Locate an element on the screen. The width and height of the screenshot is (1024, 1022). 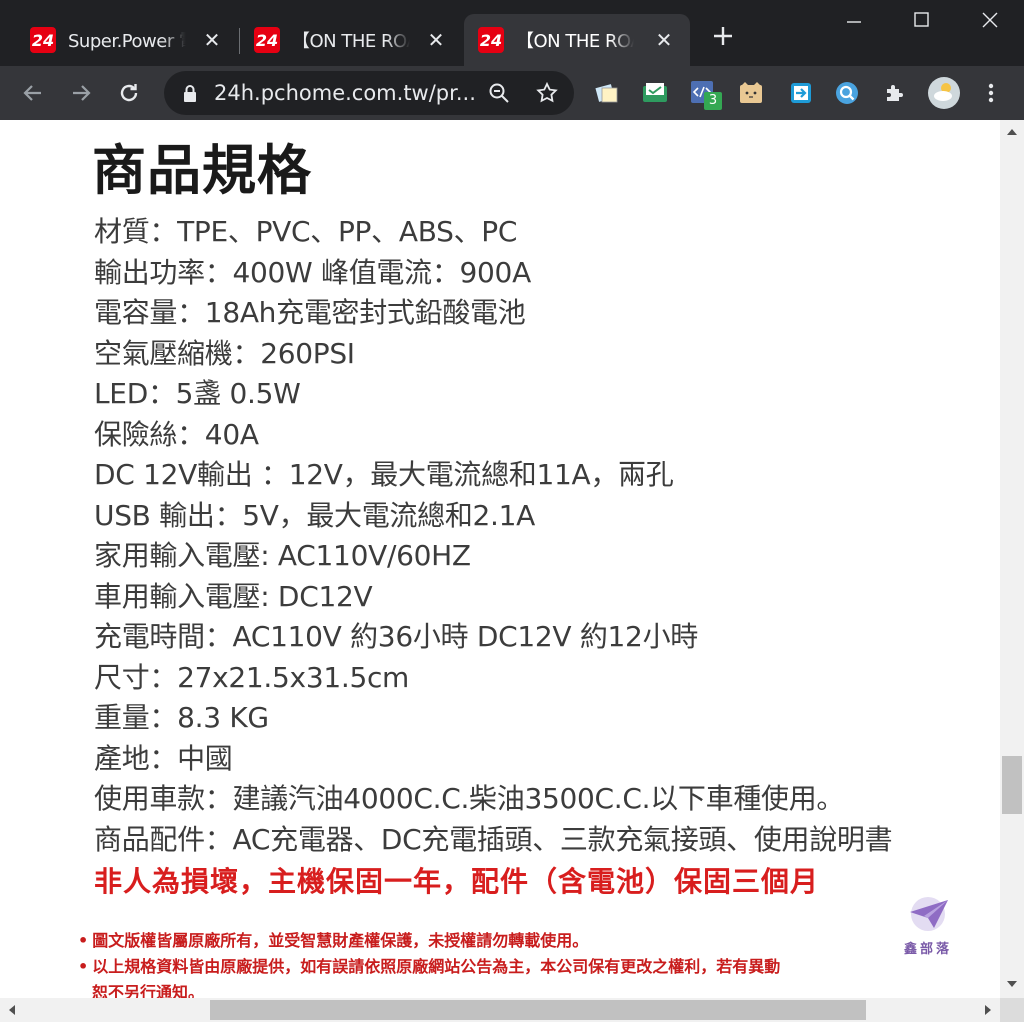
spec-item: 重量：8.3 KG is located at coordinates (181, 717).